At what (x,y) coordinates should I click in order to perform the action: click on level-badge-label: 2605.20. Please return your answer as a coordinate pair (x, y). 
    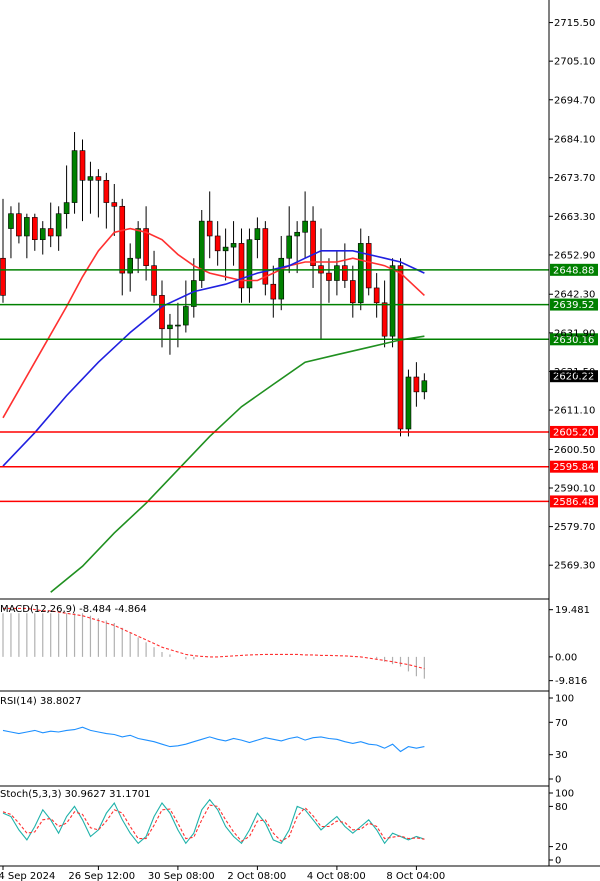
    Looking at the image, I should click on (573, 432).